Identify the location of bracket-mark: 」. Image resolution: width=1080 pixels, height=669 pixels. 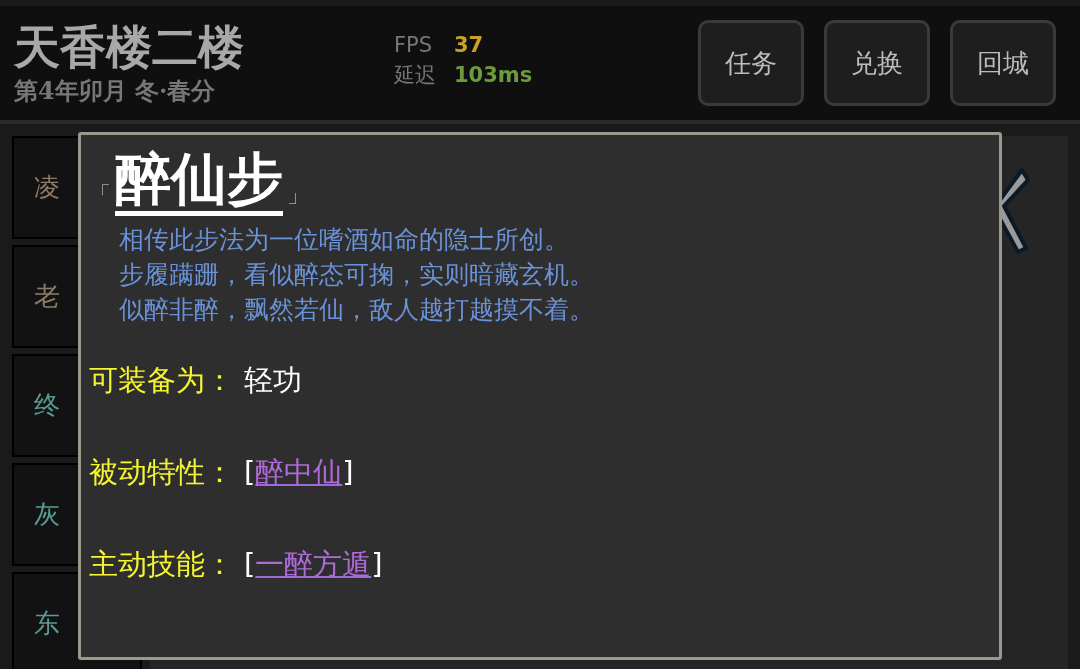
(298, 195).